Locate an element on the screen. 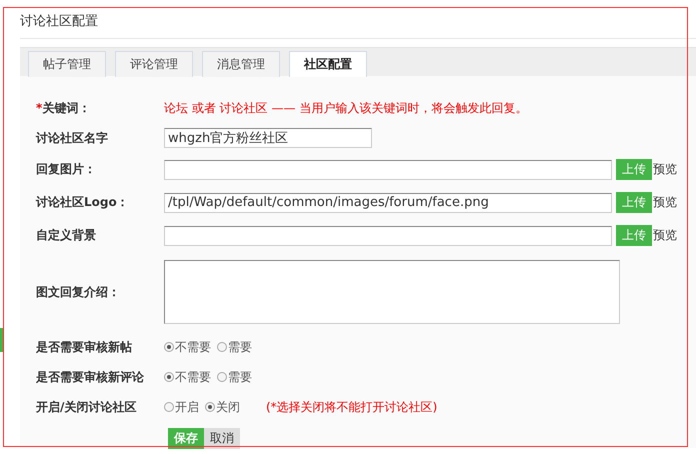 The height and width of the screenshot is (454, 696). field-label: 讨论社区Logo： is located at coordinates (83, 202).